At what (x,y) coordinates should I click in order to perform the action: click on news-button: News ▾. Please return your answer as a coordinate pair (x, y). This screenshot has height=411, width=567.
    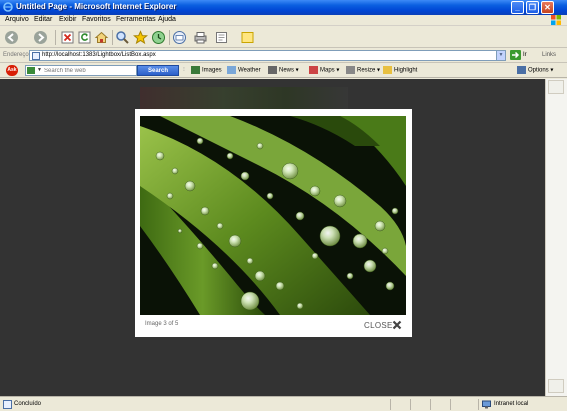
    Looking at the image, I should click on (283, 71).